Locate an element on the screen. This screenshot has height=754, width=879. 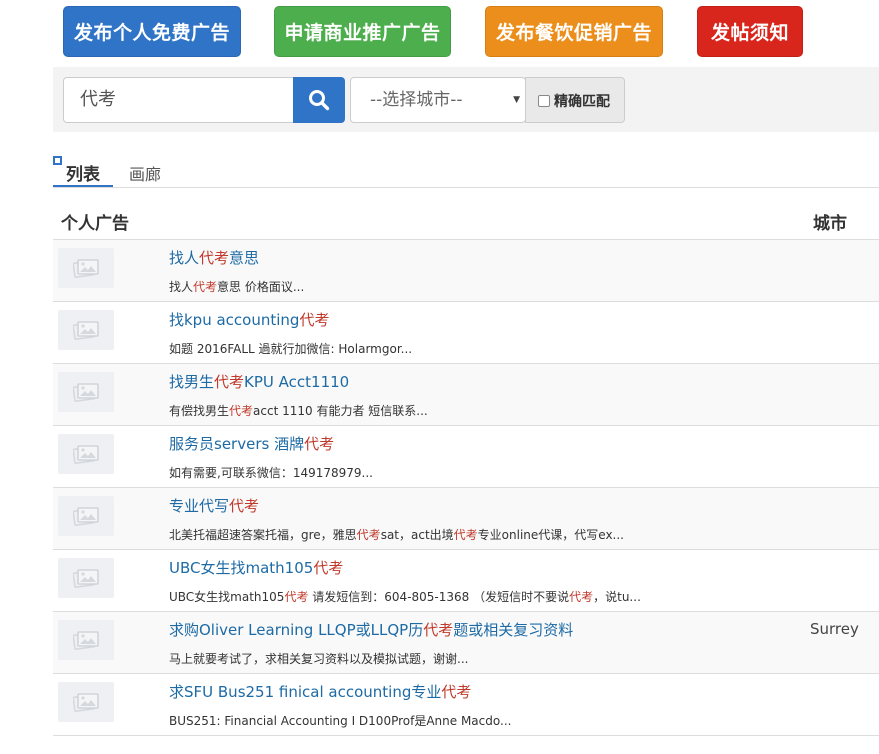
search-bar: 代考 --选择城市-- ▼ 精确匹配 is located at coordinates (466, 99).